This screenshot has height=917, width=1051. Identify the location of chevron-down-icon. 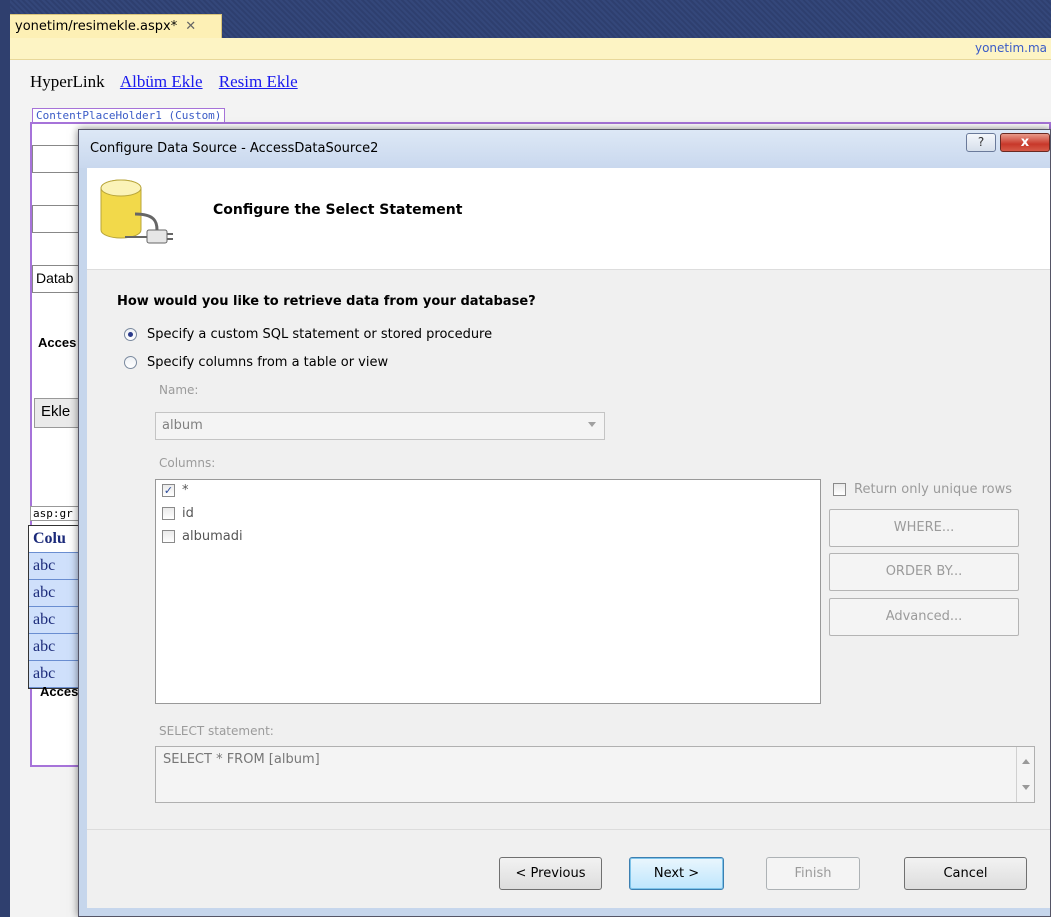
(592, 424).